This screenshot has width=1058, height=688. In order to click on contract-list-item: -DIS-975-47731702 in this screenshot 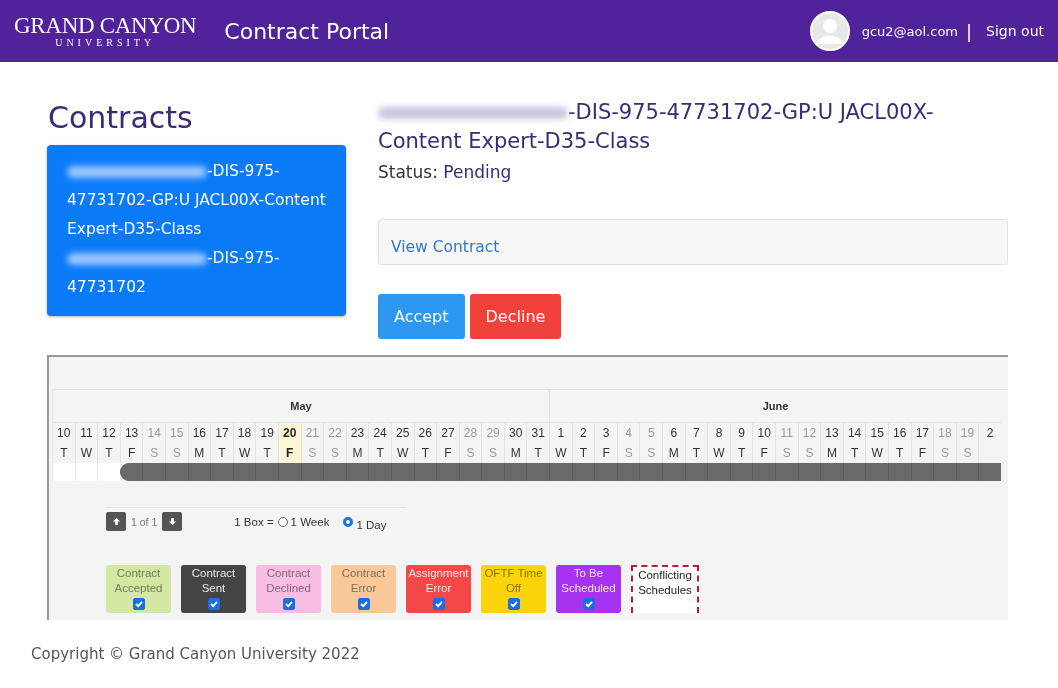, I will do `click(198, 273)`.